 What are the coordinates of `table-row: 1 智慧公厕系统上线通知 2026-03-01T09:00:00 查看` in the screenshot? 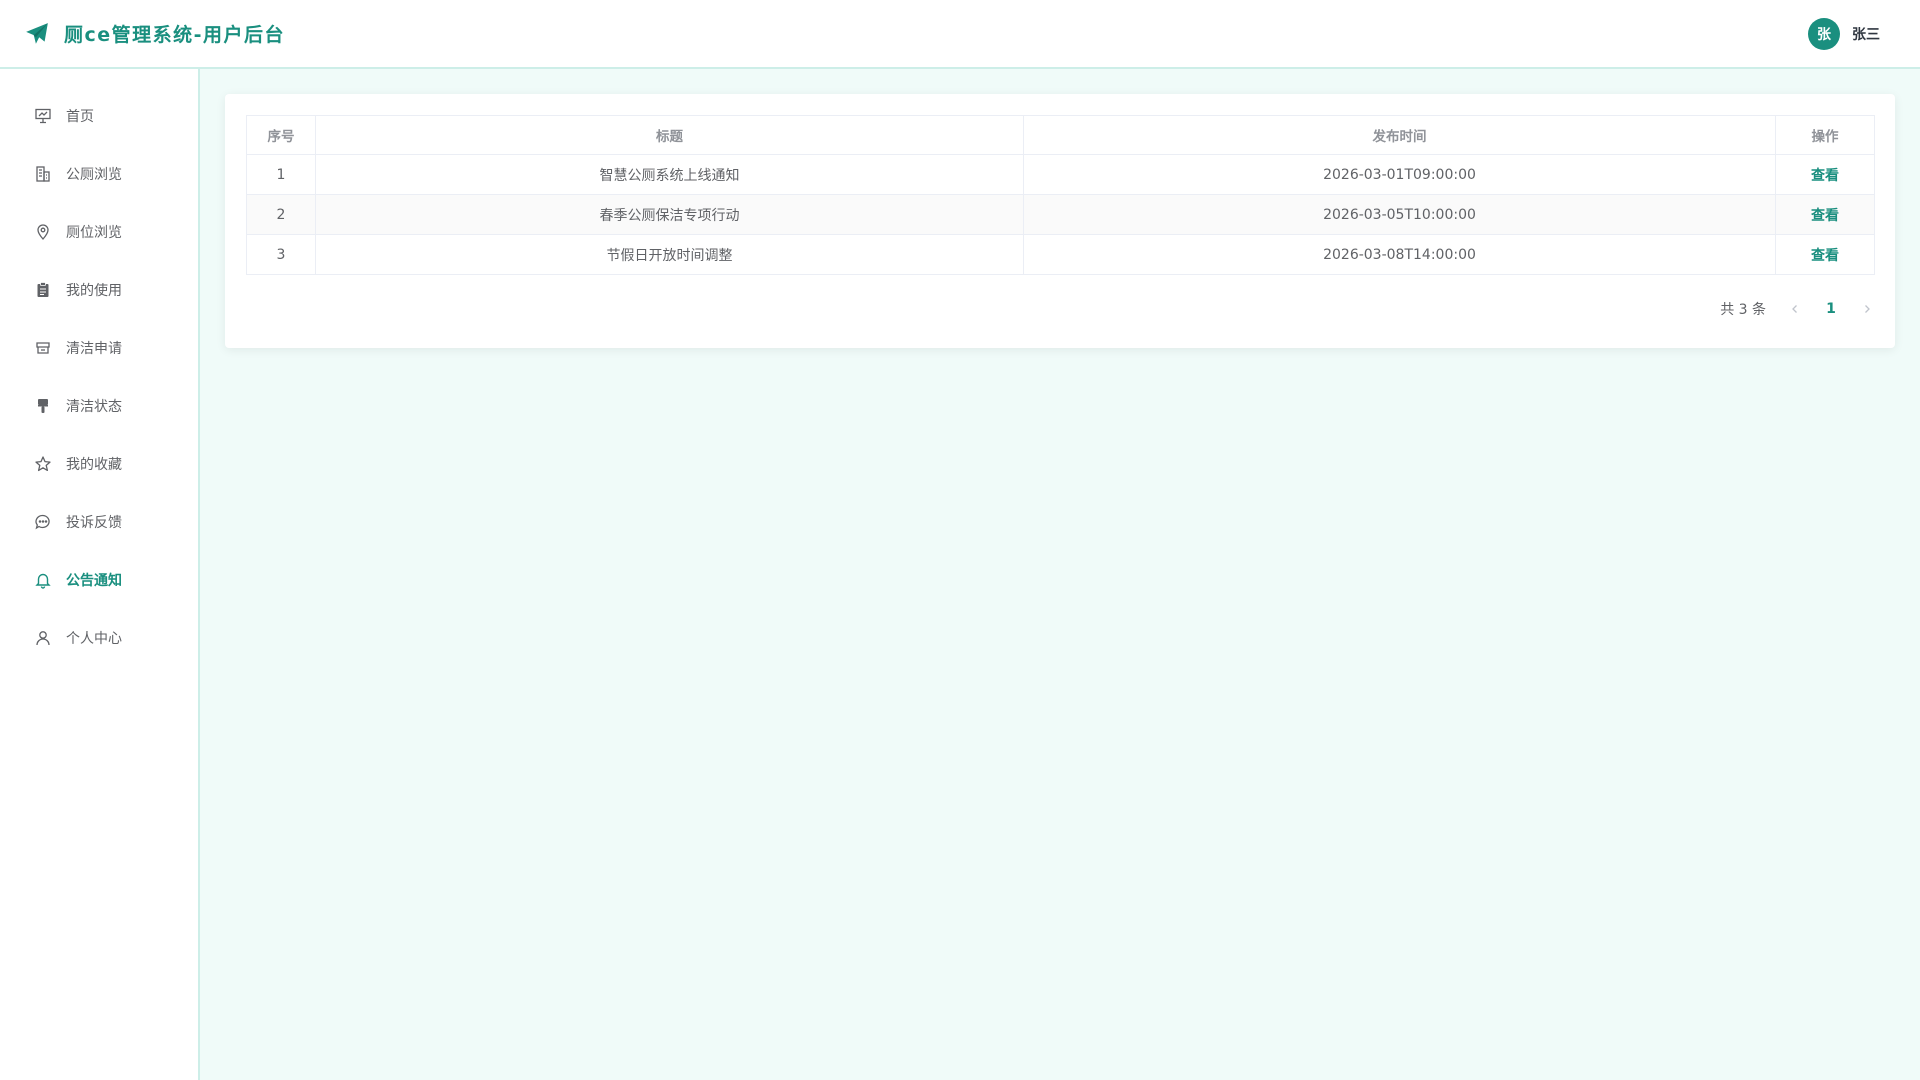 It's located at (1060, 174).